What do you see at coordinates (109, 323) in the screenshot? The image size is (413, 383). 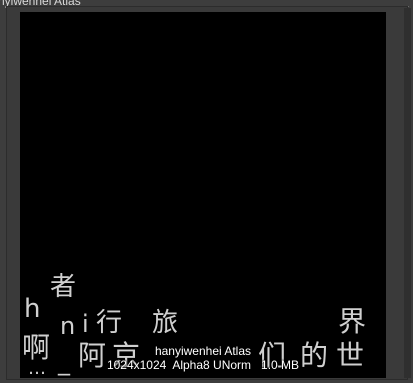 I see `glyph-xing: 行` at bounding box center [109, 323].